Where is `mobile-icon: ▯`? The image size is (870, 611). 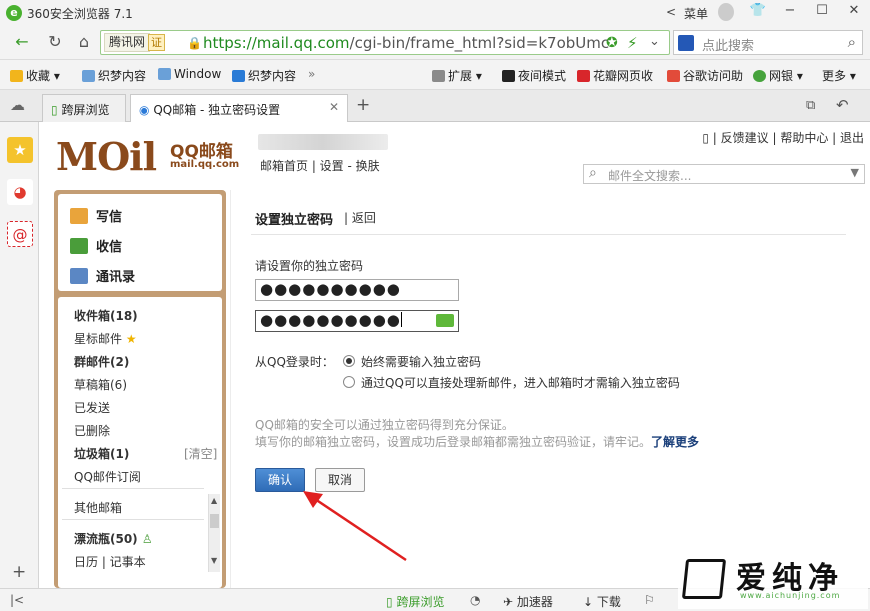 mobile-icon: ▯ is located at coordinates (705, 138).